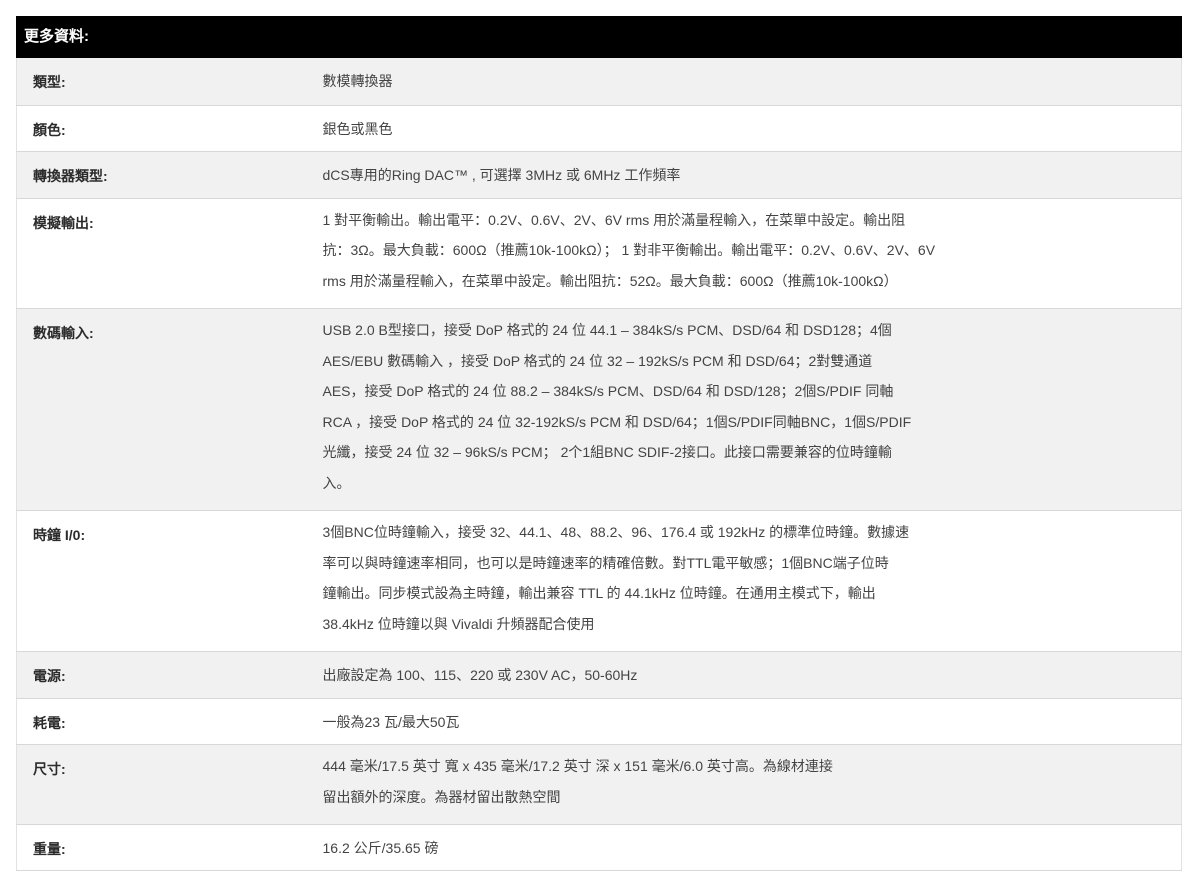 The image size is (1200, 871). Describe the element at coordinates (599, 37) in the screenshot. I see `section-header: 更多資料:` at that location.